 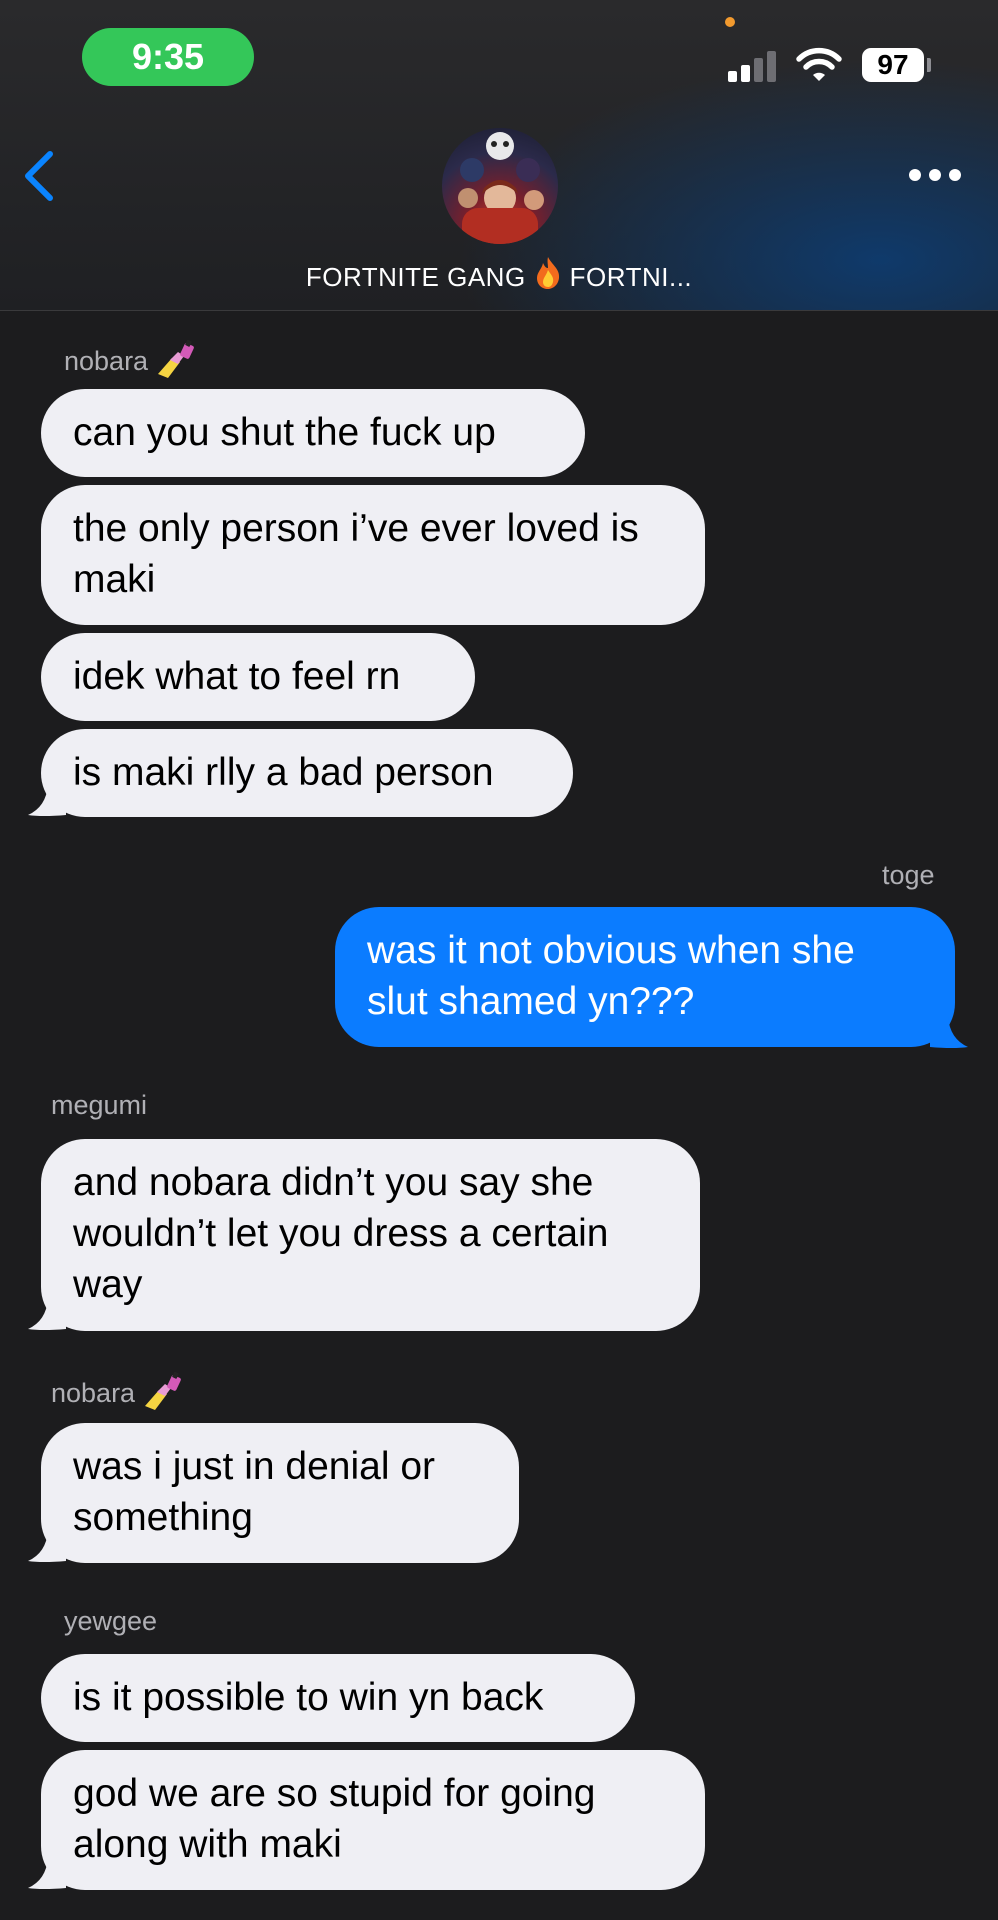 What do you see at coordinates (313, 433) in the screenshot?
I see `message-bubble: can you shut the fuck up` at bounding box center [313, 433].